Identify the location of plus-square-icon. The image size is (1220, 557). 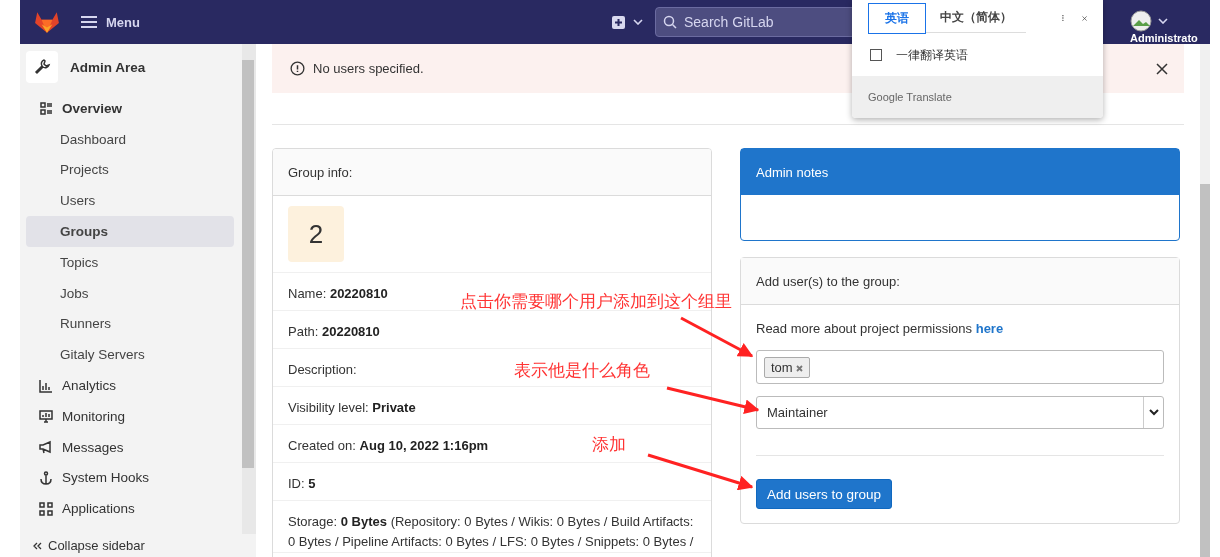
(618, 22).